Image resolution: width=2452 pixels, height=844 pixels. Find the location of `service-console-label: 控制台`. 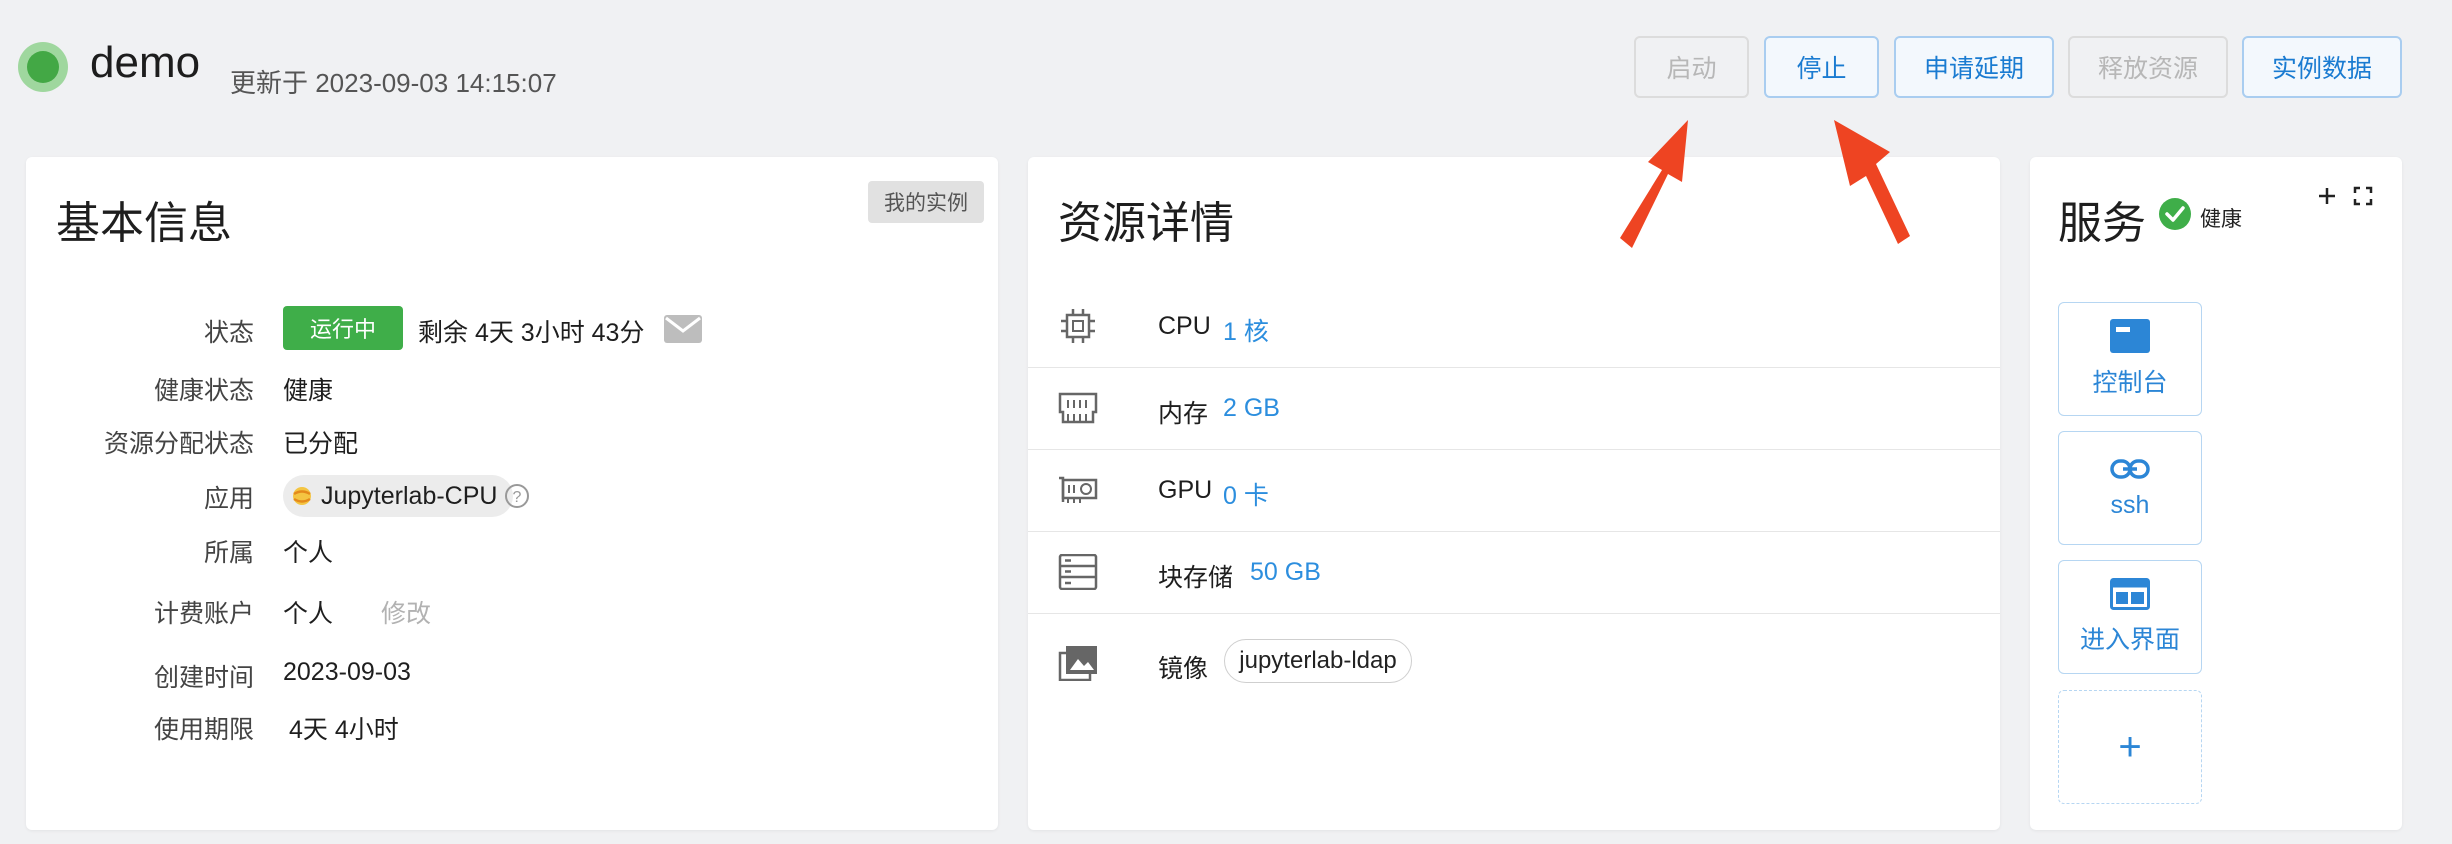

service-console-label: 控制台 is located at coordinates (2130, 383).